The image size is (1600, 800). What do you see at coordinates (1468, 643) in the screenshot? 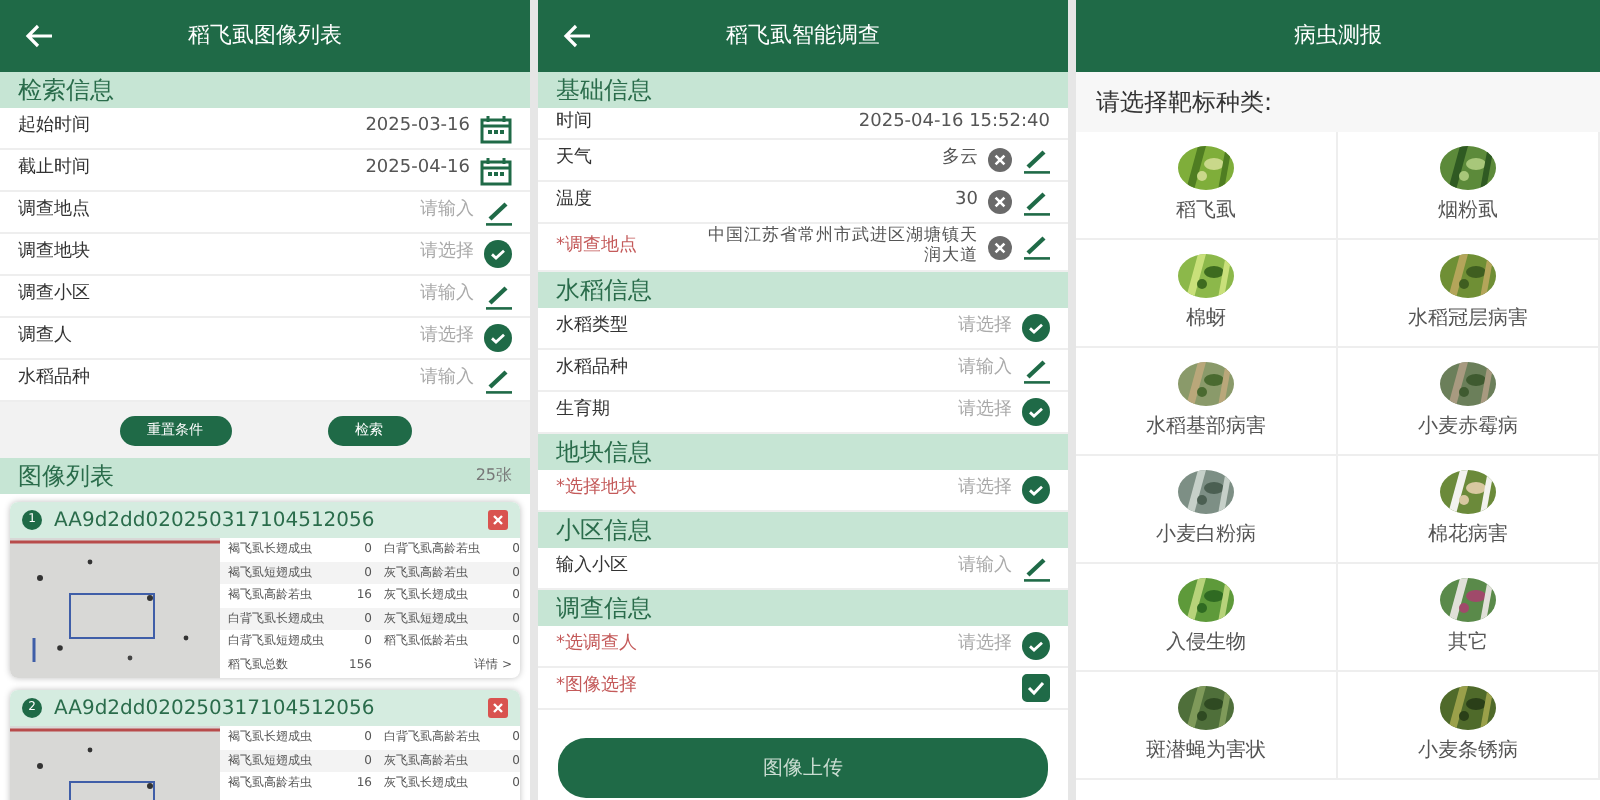
I see `target-label: 其它` at bounding box center [1468, 643].